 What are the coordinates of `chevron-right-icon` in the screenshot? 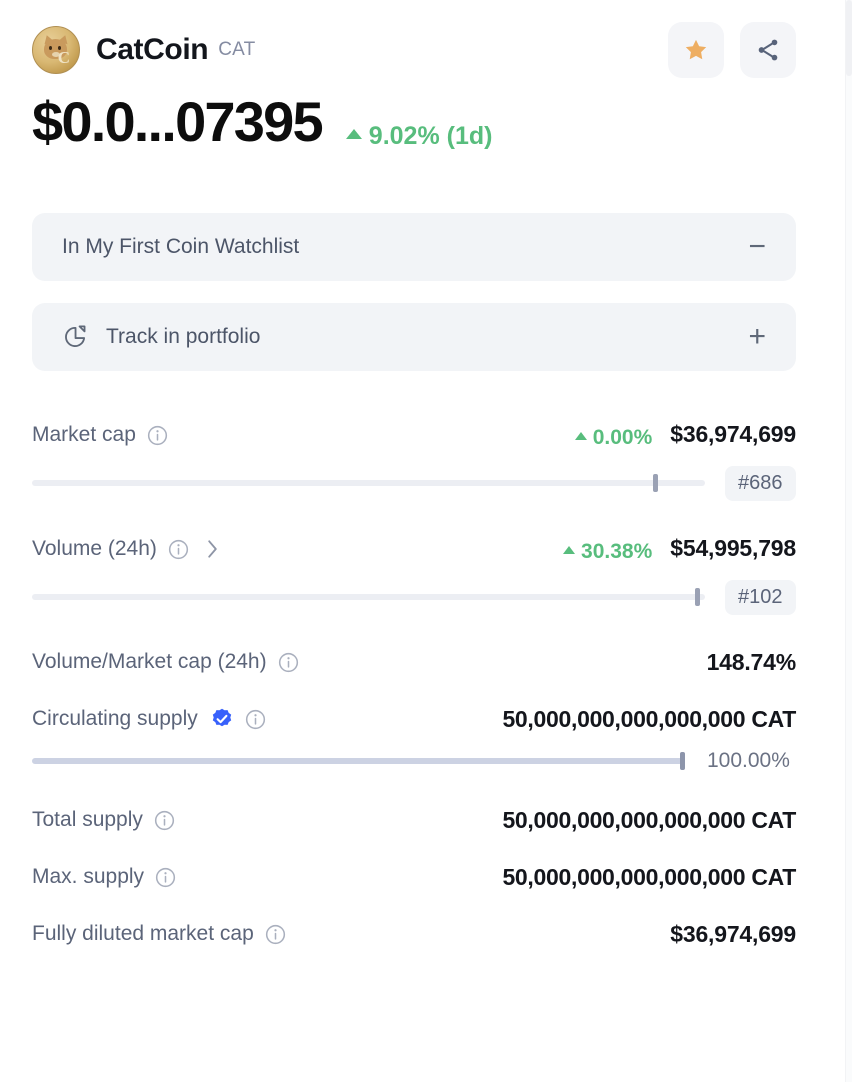 It's located at (212, 549).